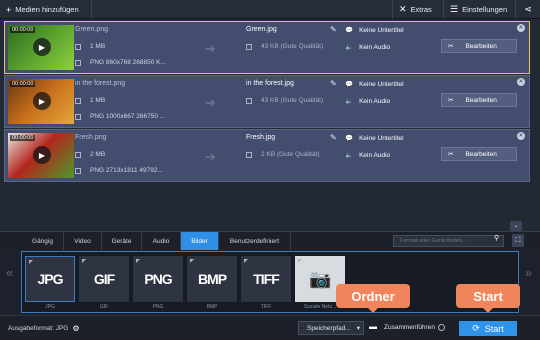 The image size is (540, 340). Describe the element at coordinates (9, 272) in the screenshot. I see `scroll-left-icon: «` at that location.